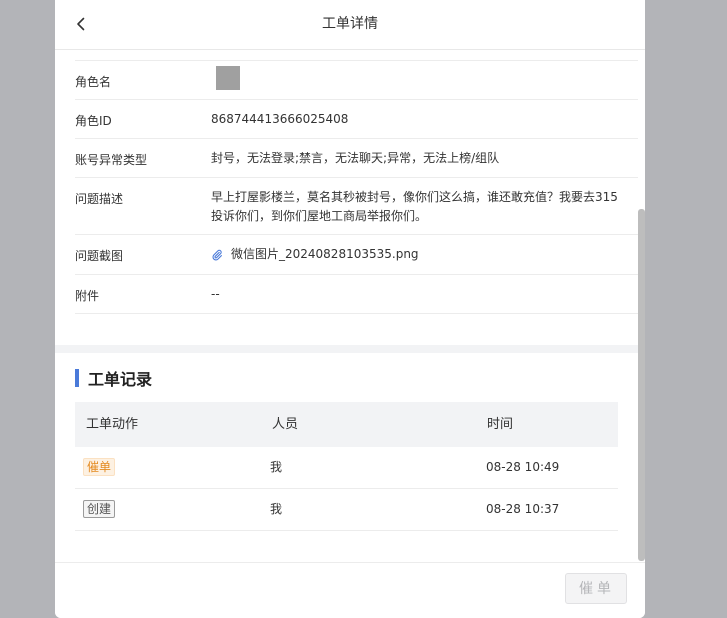 The height and width of the screenshot is (618, 727). What do you see at coordinates (280, 119) in the screenshot?
I see `role-id-value: 868744413666025408` at bounding box center [280, 119].